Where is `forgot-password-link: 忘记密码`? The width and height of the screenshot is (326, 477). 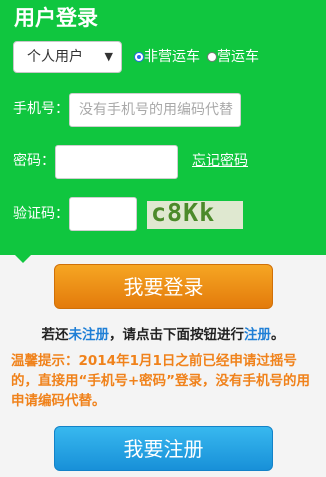 forgot-password-link: 忘记密码 is located at coordinates (220, 161).